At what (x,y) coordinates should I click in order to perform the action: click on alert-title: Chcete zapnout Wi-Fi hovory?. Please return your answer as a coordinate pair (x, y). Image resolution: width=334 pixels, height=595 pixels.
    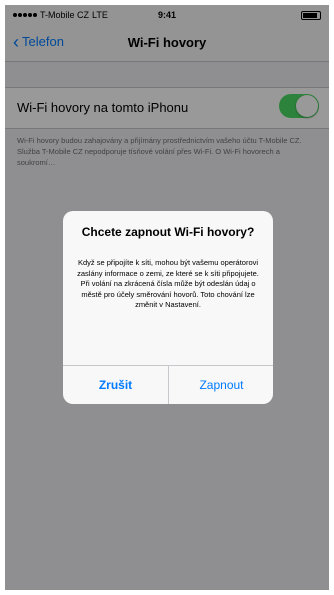
    Looking at the image, I should click on (168, 232).